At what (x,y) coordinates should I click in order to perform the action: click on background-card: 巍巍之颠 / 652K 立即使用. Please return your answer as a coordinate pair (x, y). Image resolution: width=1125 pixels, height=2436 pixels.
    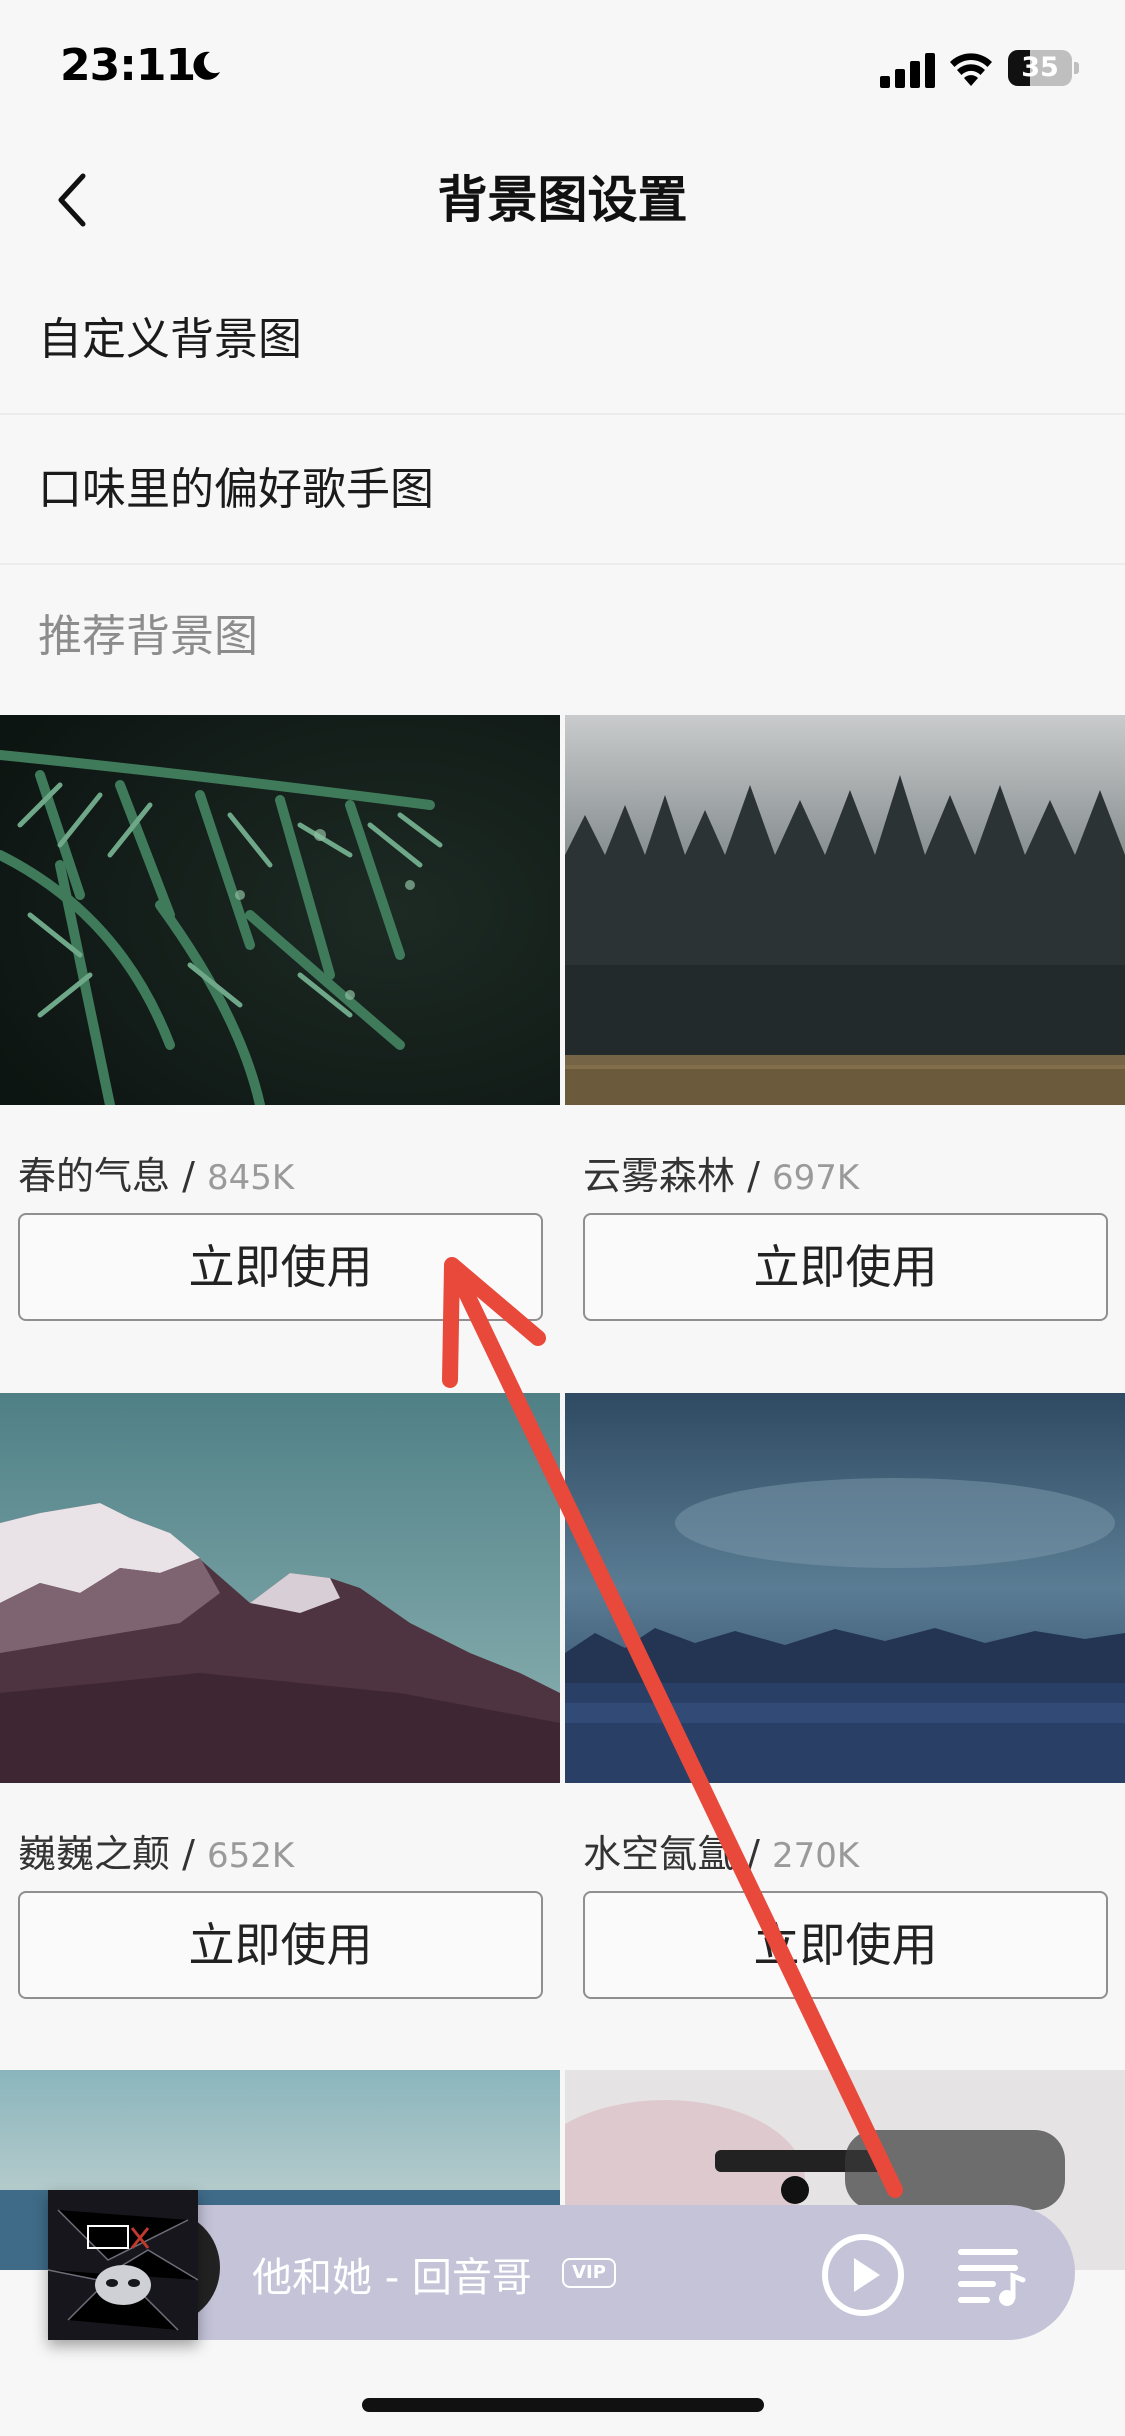
    Looking at the image, I should click on (280, 1703).